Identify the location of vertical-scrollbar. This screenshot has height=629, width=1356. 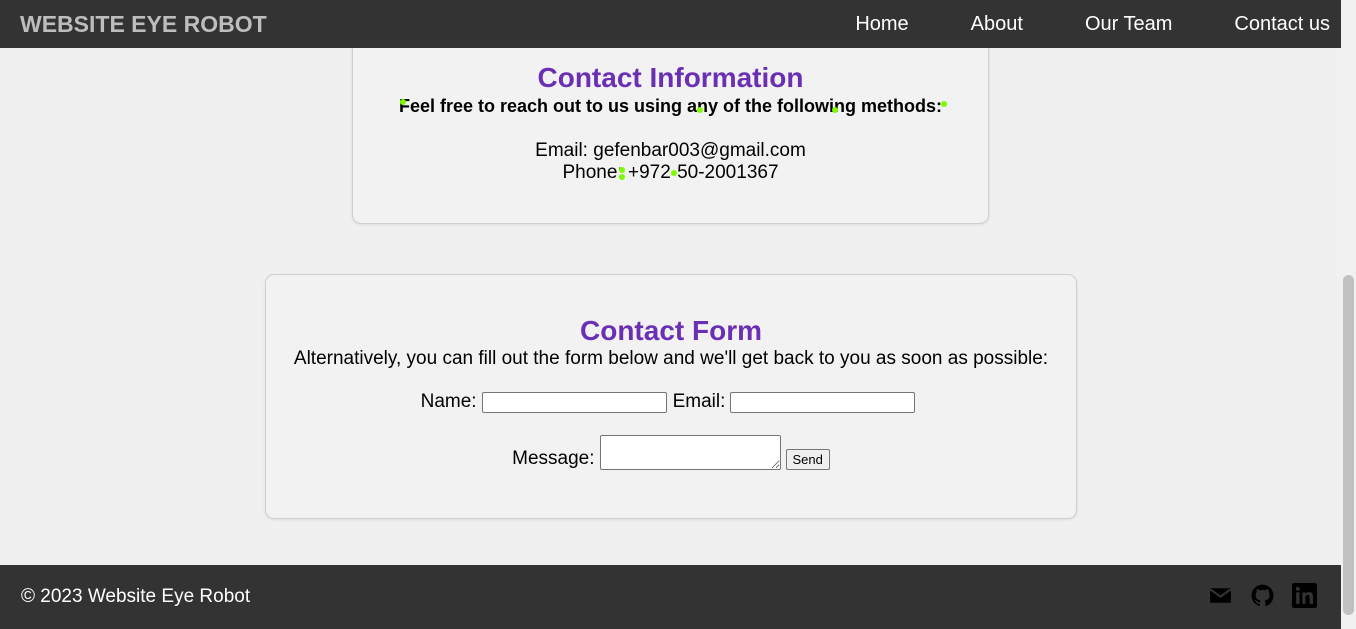
(1348, 314).